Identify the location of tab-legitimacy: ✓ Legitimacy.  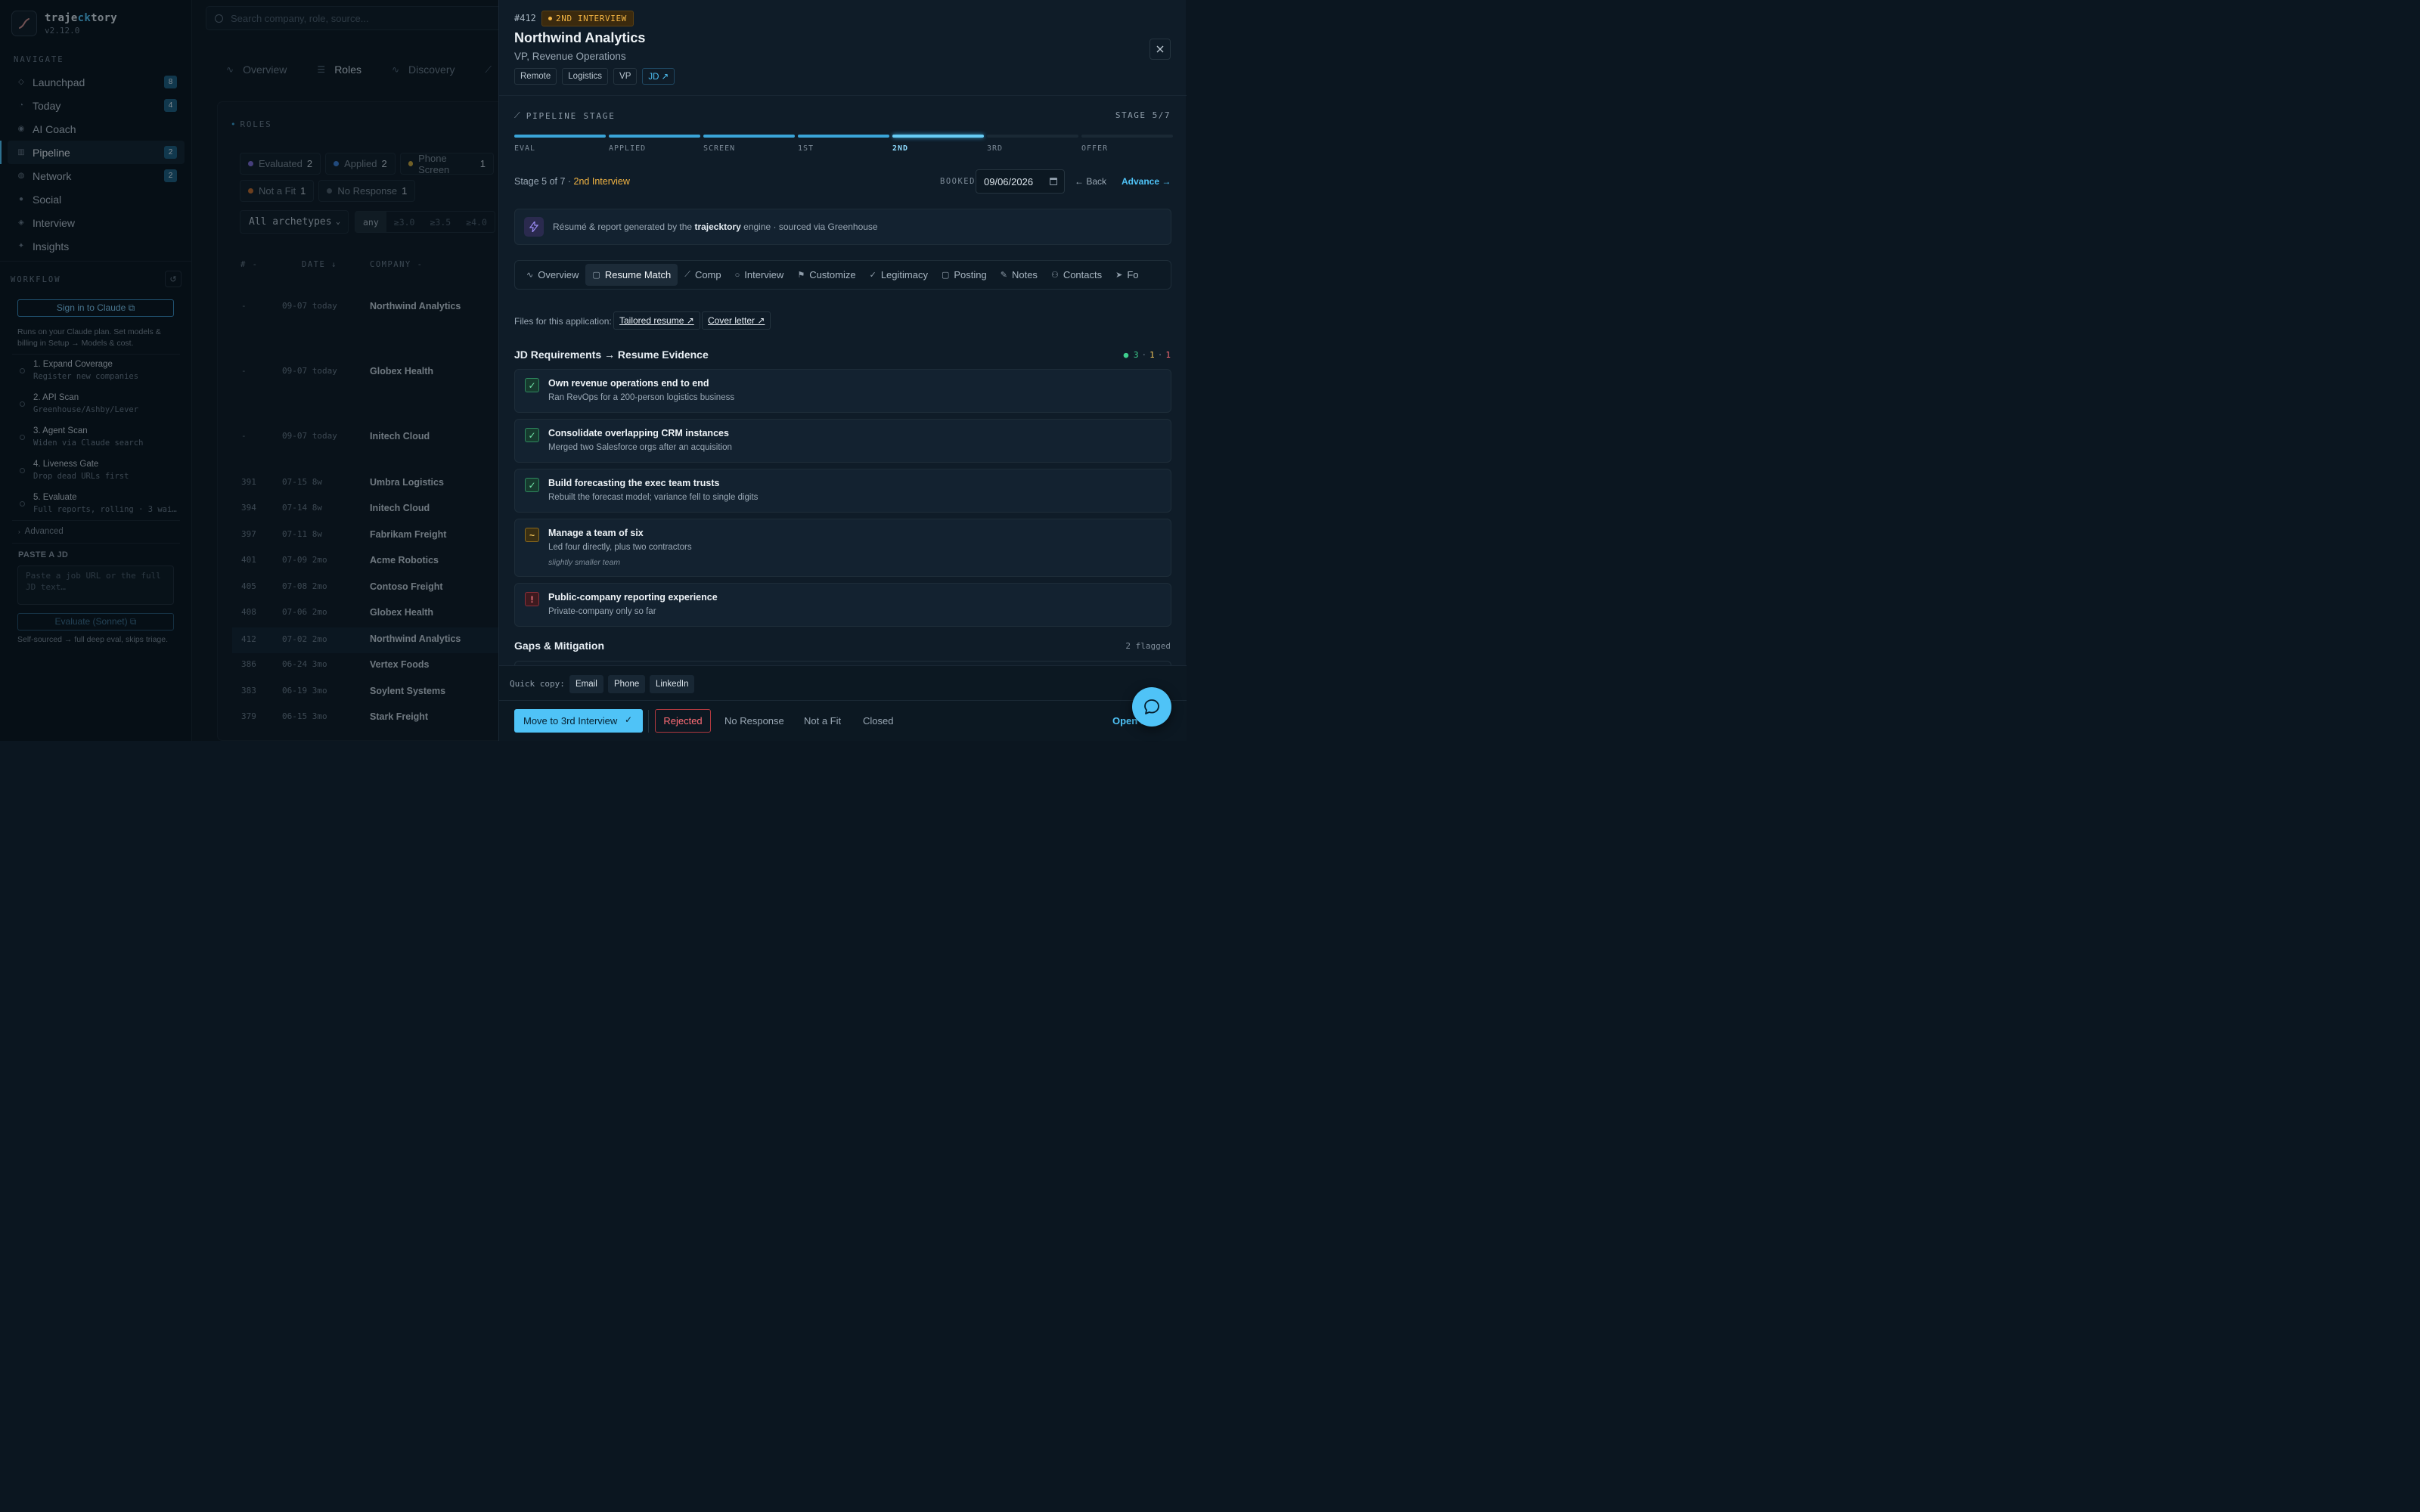
(899, 275).